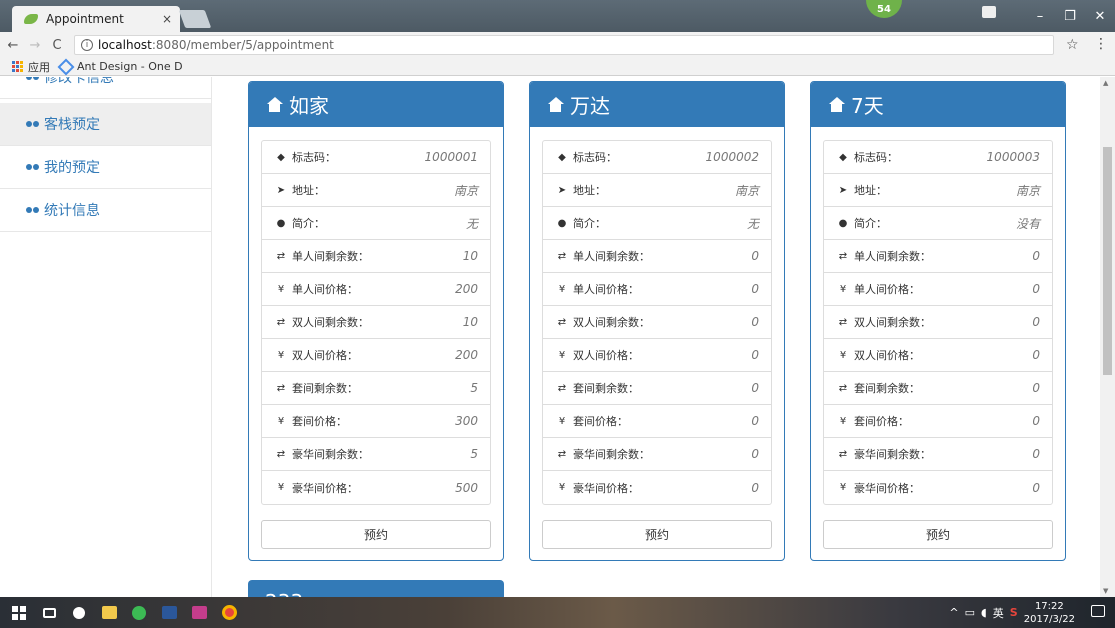 This screenshot has width=1115, height=628. I want to click on page-scrollbar: ▲ ▼, so click(1107, 337).